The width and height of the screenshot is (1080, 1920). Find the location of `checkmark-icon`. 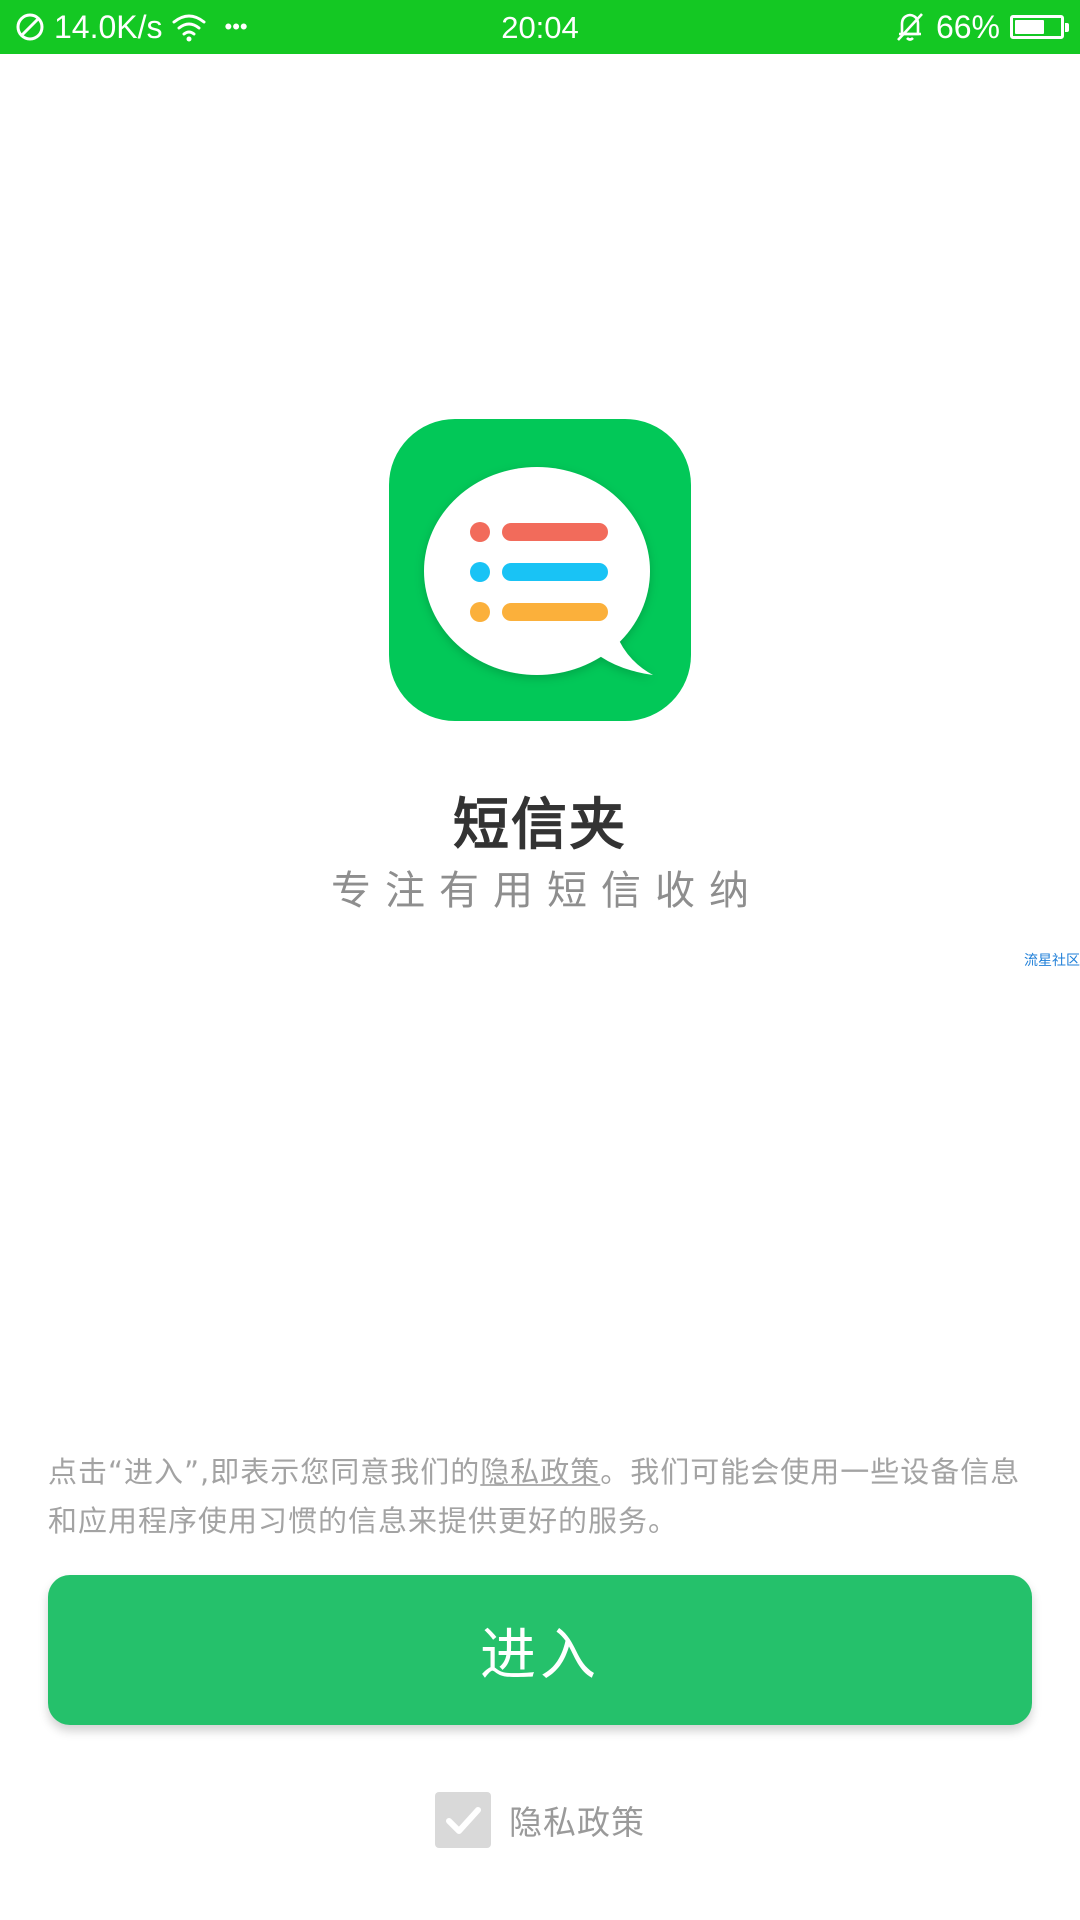

checkmark-icon is located at coordinates (463, 1820).